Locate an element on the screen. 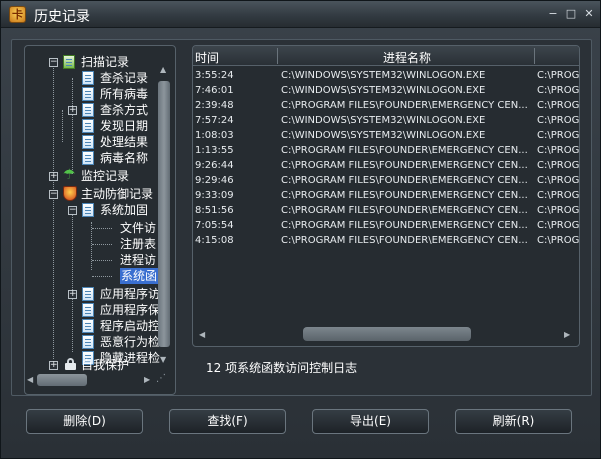  tree-node-label: 注册表 is located at coordinates (138, 244).